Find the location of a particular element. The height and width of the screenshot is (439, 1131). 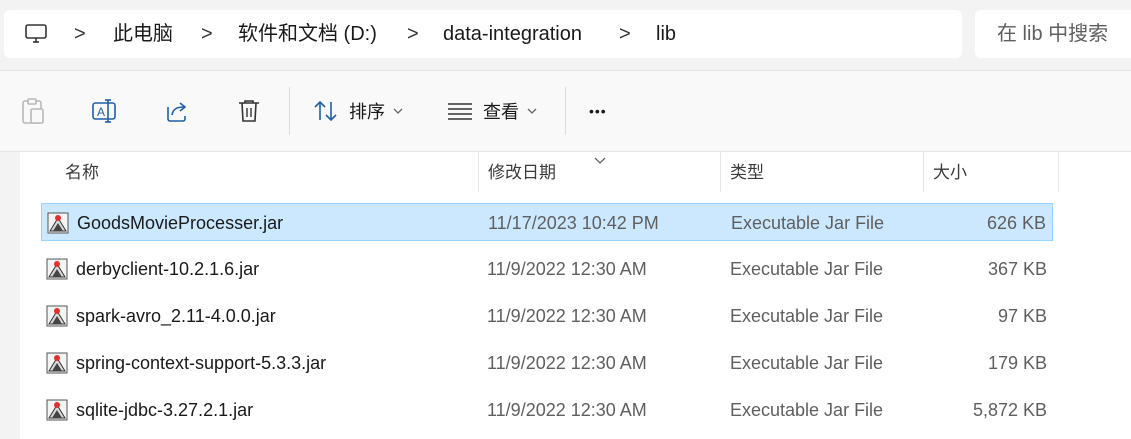

search-placeholder: 在 lib 中搜索 is located at coordinates (1052, 34).